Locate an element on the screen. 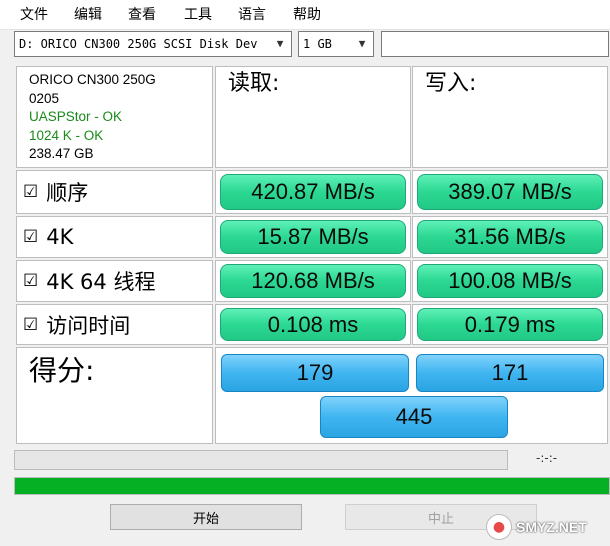 The height and width of the screenshot is (546, 610). test-size-select: 1 GB ▼ is located at coordinates (336, 44).